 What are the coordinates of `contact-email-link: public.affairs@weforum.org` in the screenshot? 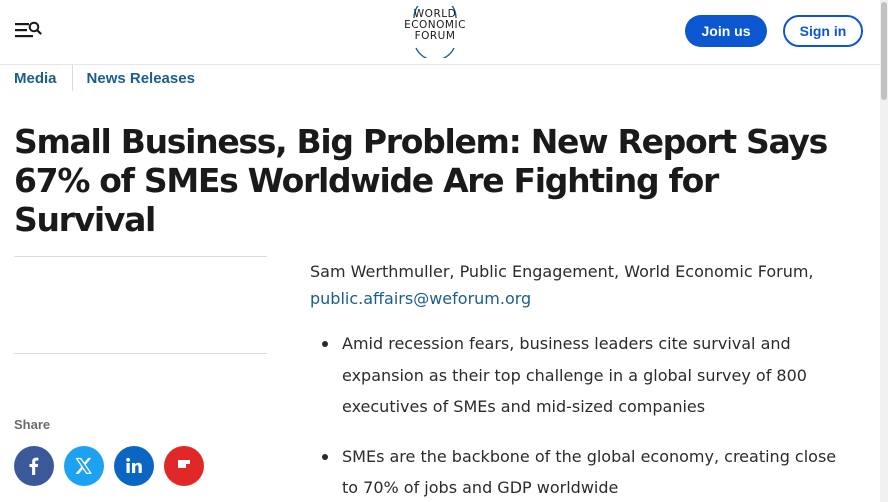 It's located at (590, 298).